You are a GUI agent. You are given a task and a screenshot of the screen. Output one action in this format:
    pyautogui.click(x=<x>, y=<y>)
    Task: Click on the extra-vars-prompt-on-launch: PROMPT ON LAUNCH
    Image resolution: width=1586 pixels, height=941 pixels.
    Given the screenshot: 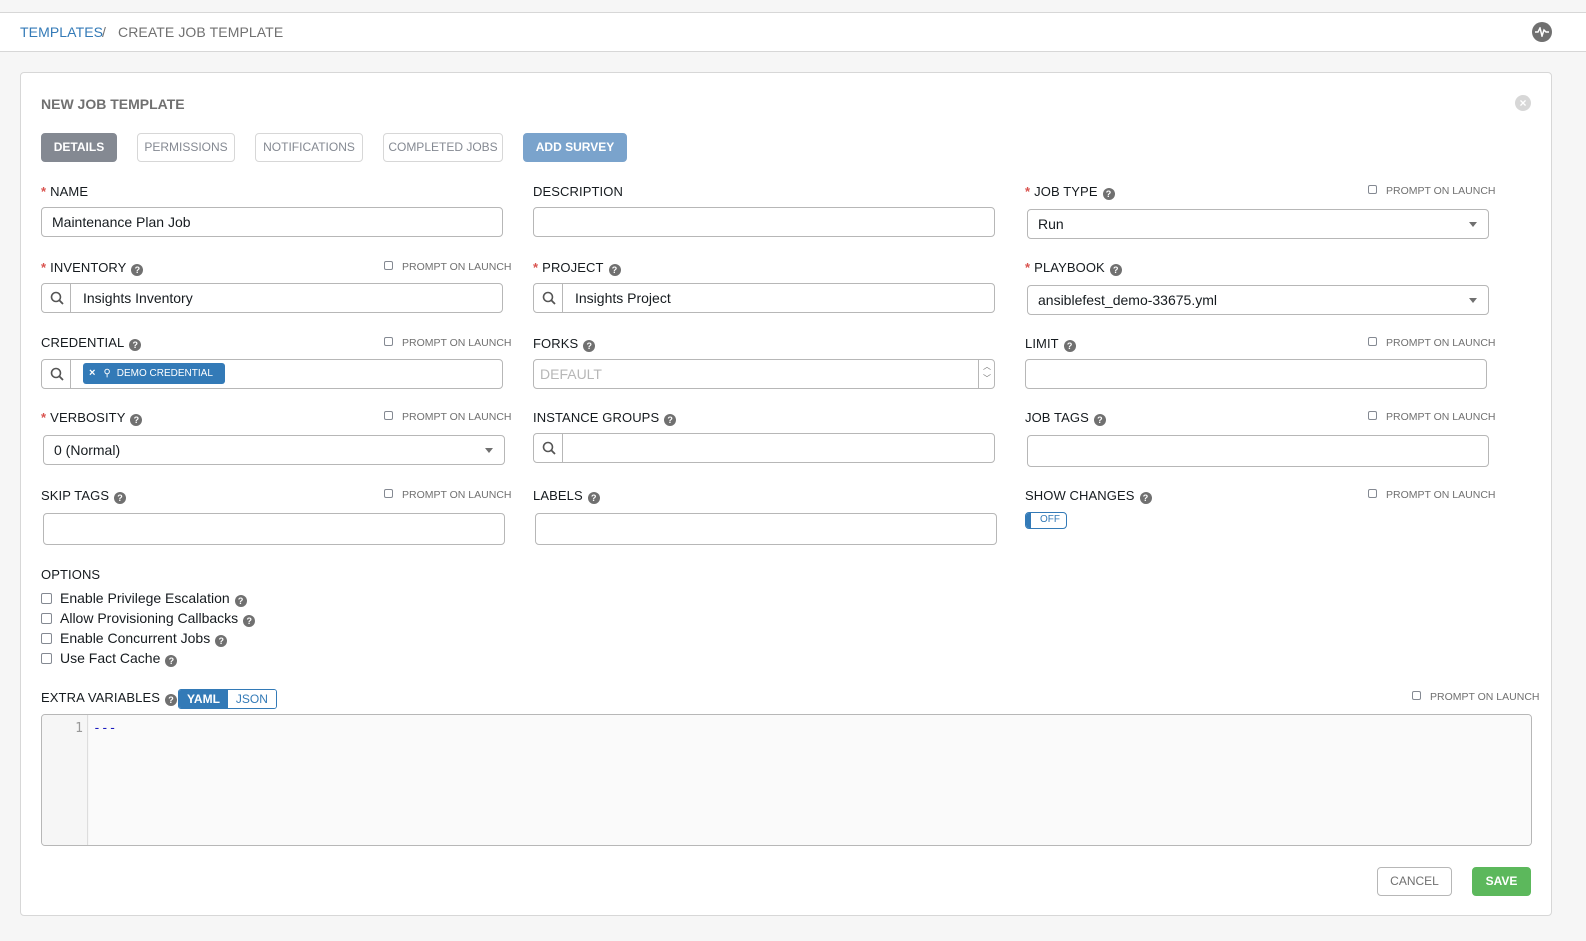 What is the action you would take?
    pyautogui.click(x=1476, y=697)
    